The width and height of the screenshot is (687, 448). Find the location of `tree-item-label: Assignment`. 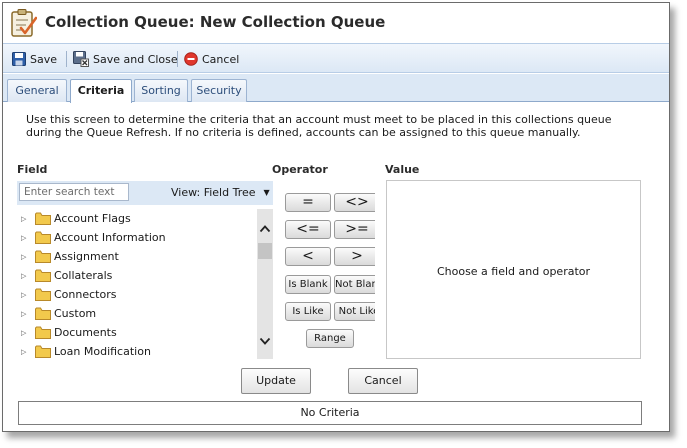

tree-item-label: Assignment is located at coordinates (86, 256).